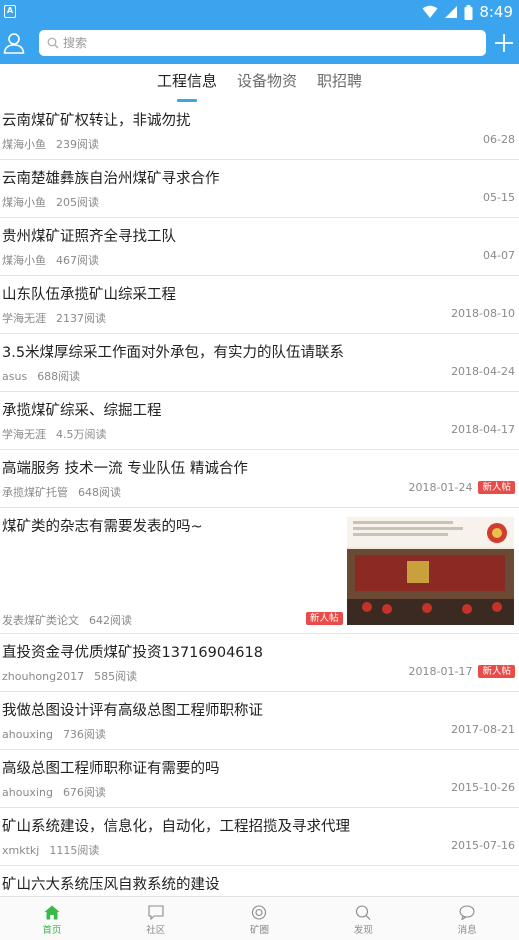 The width and height of the screenshot is (519, 940). What do you see at coordinates (52, 912) in the screenshot?
I see `home-icon` at bounding box center [52, 912].